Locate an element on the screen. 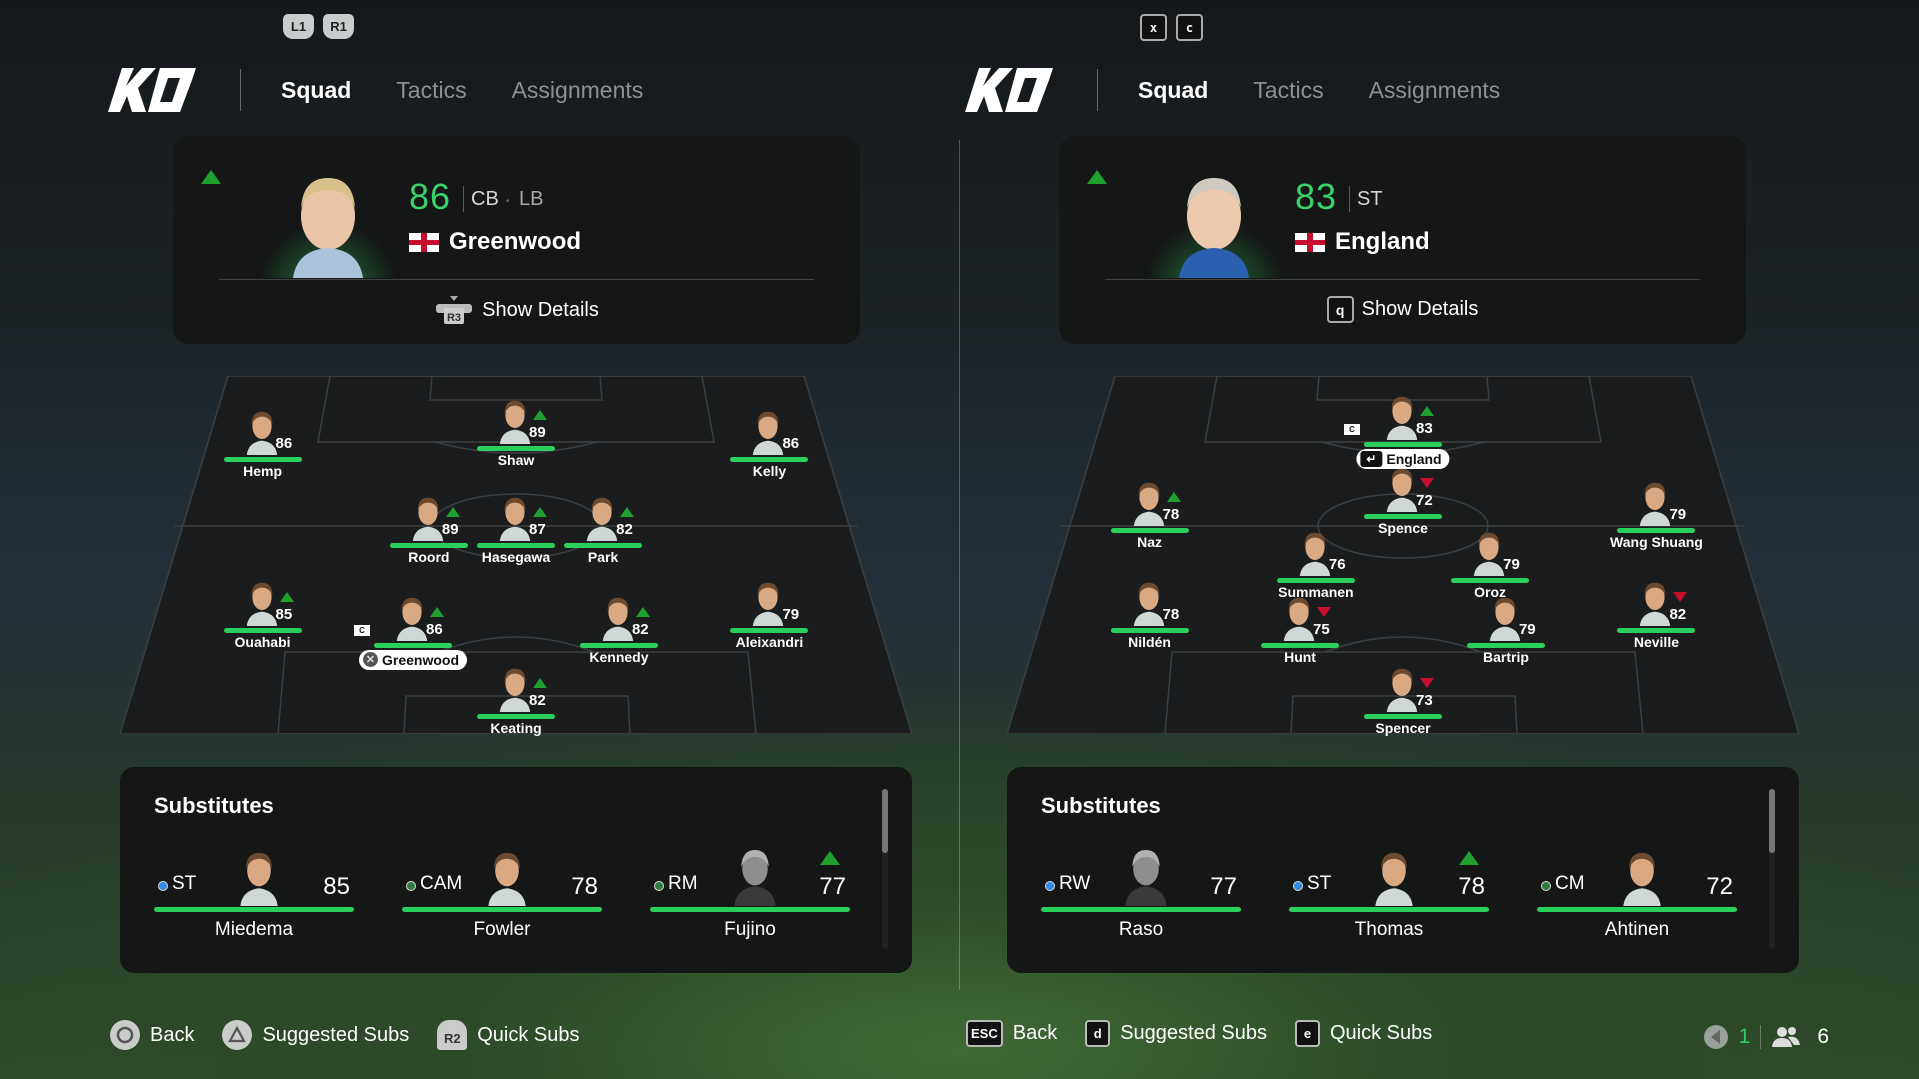  l1-button-icon: L1 is located at coordinates (298, 26).